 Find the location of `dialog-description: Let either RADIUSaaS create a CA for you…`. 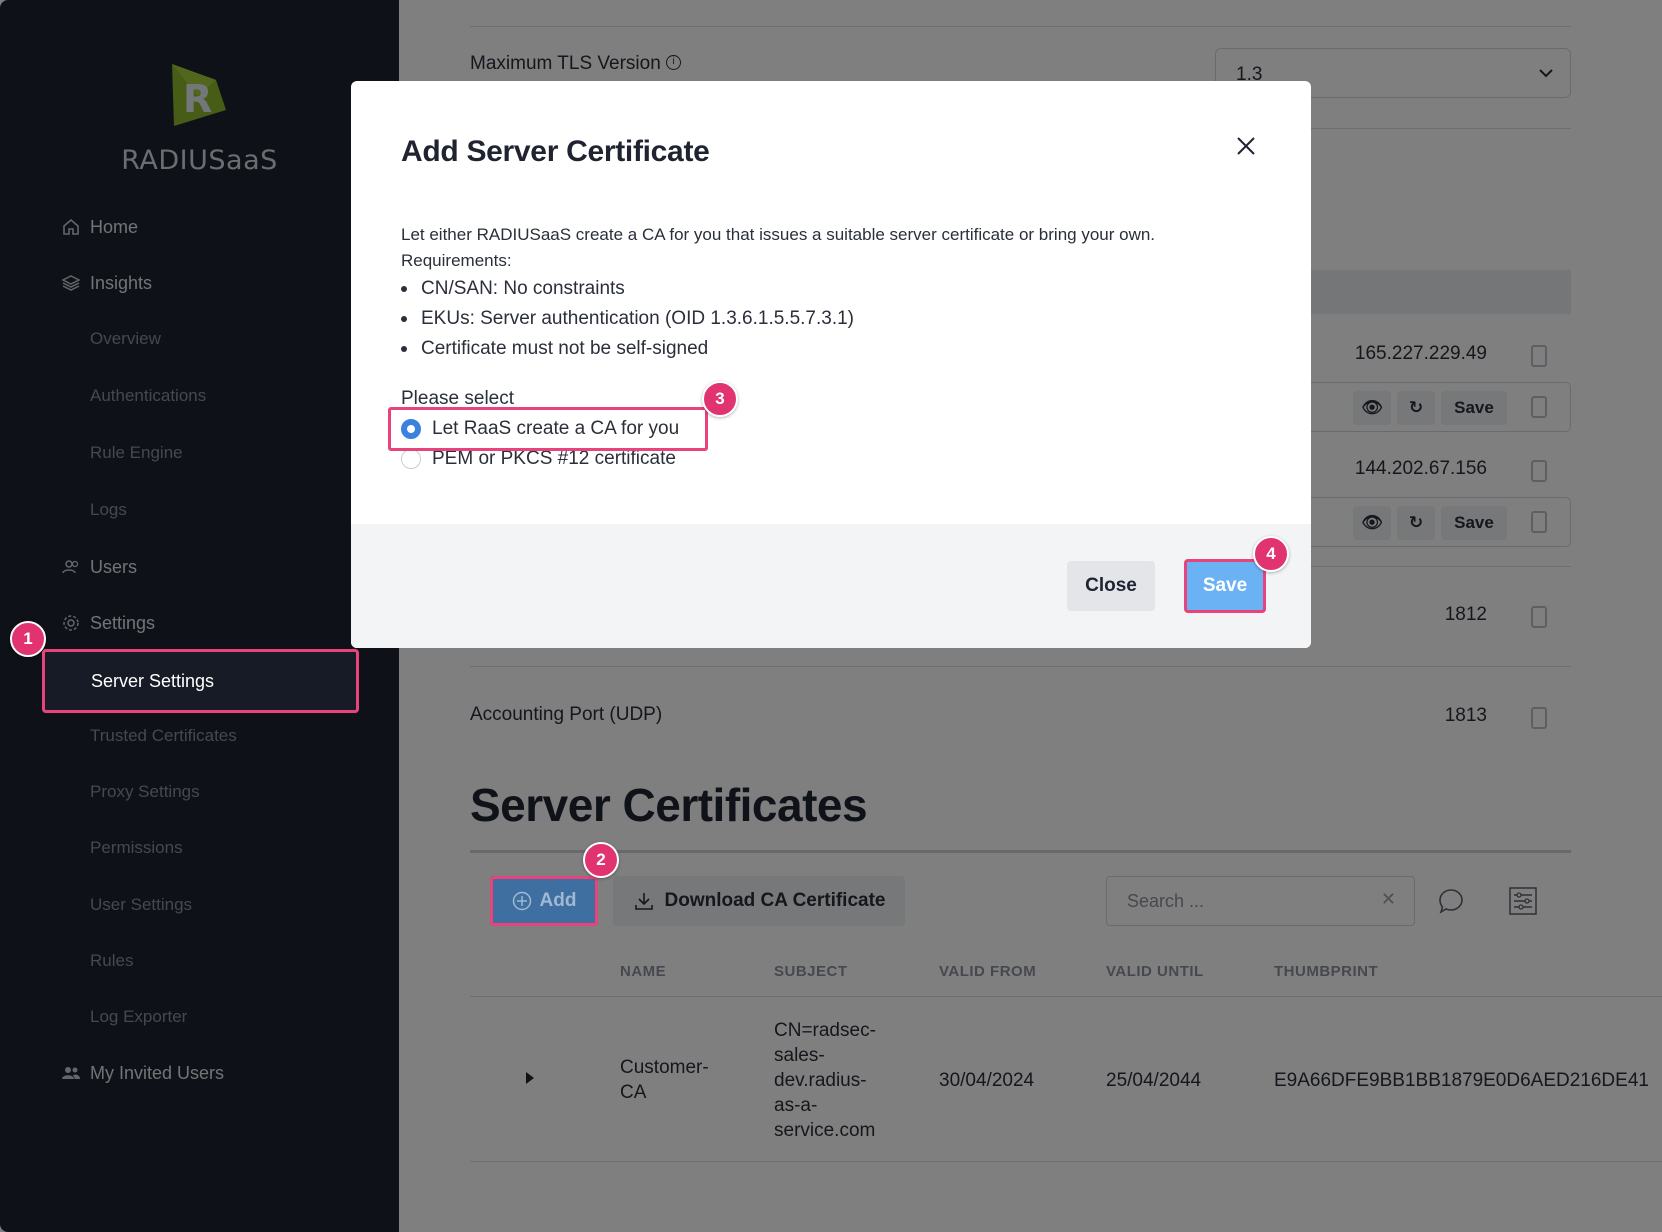

dialog-description: Let either RADIUSaaS create a CA for you… is located at coordinates (778, 247).